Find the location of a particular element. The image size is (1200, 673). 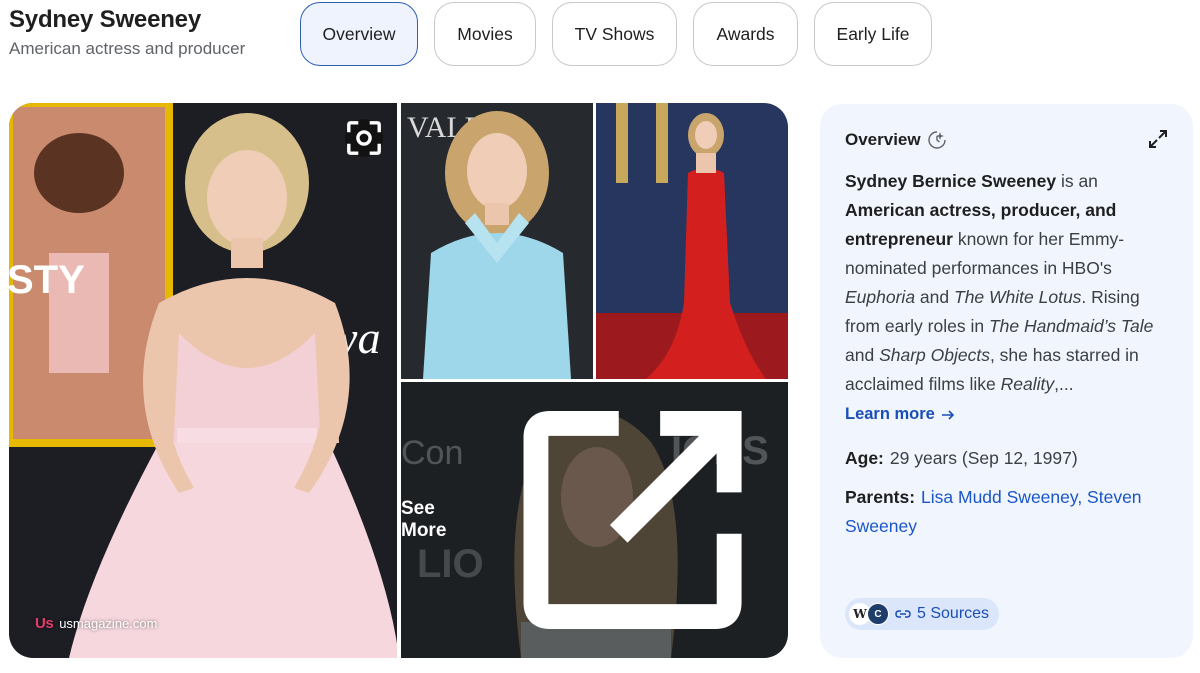

tab-awards: Awards is located at coordinates (745, 34).